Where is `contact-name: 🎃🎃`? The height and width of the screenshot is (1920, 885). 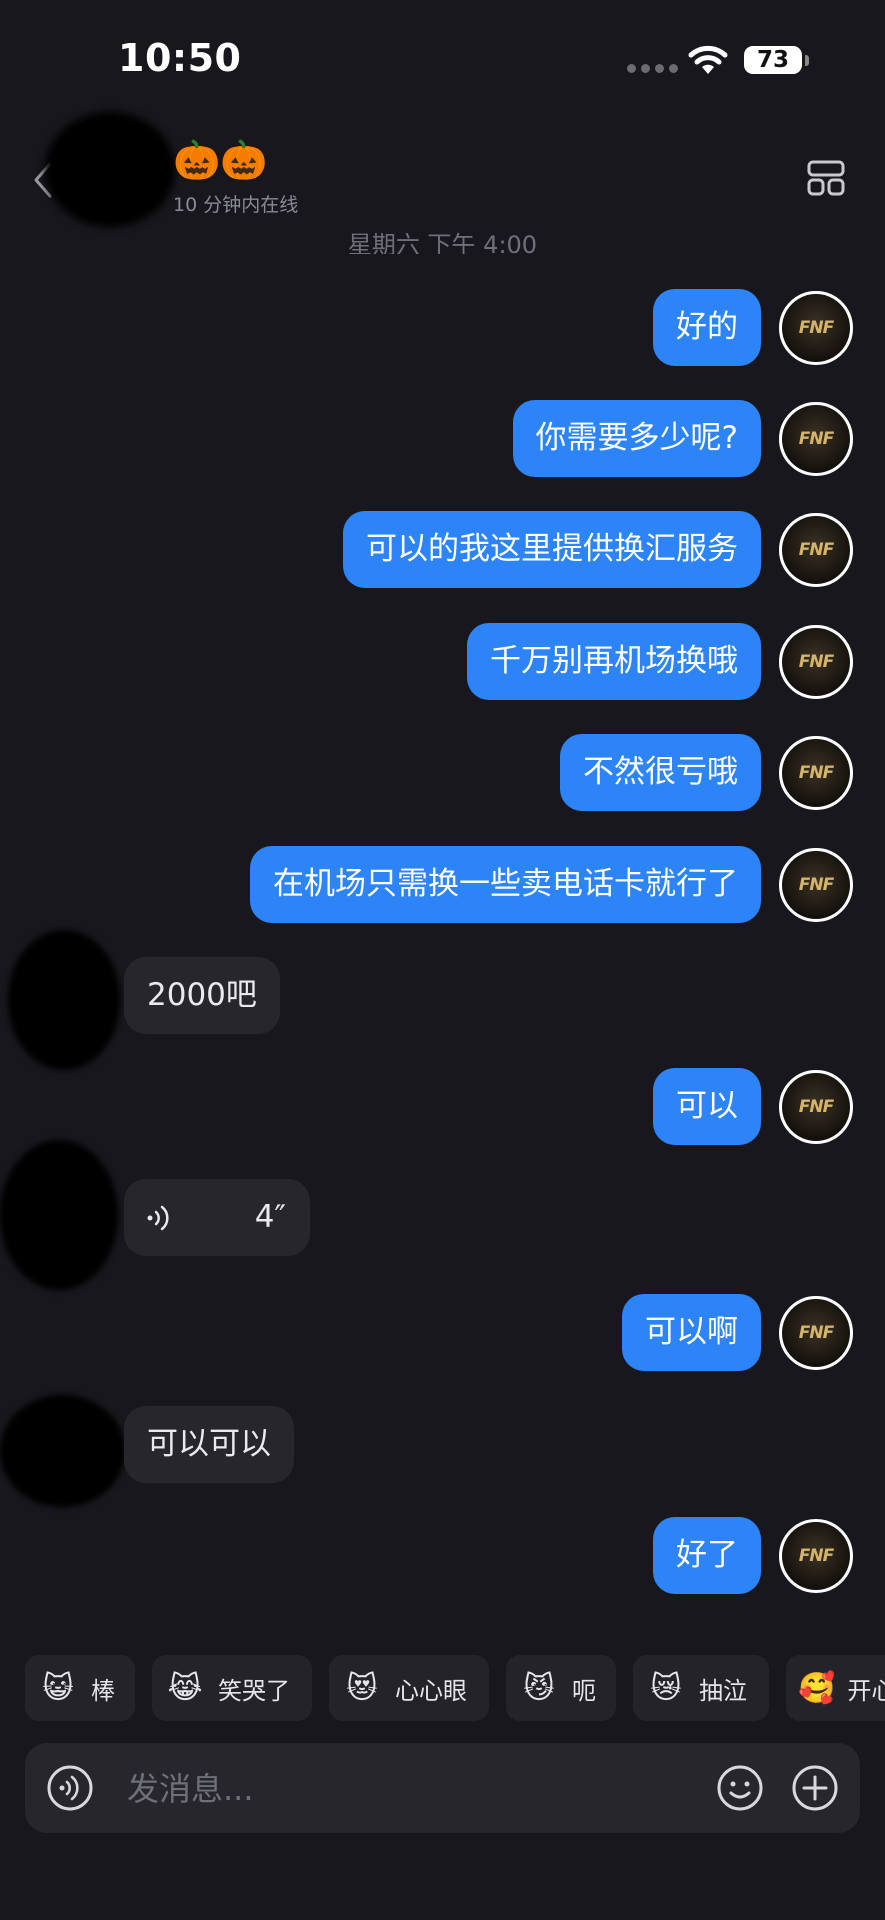
contact-name: 🎃🎃 is located at coordinates (220, 160).